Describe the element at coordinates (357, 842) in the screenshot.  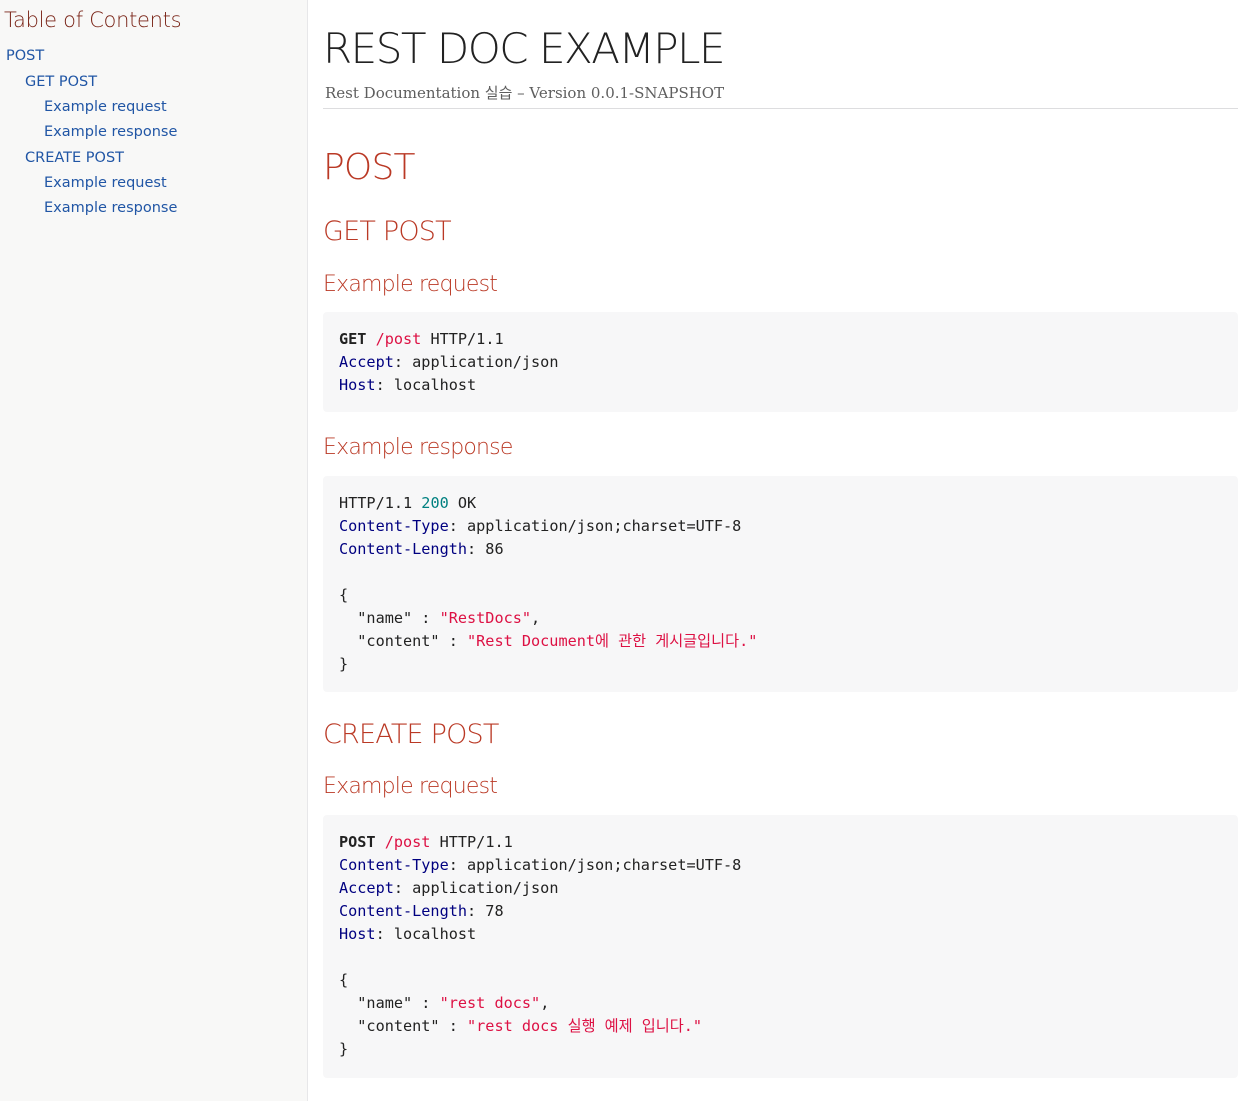
I see `http-method: POST` at that location.